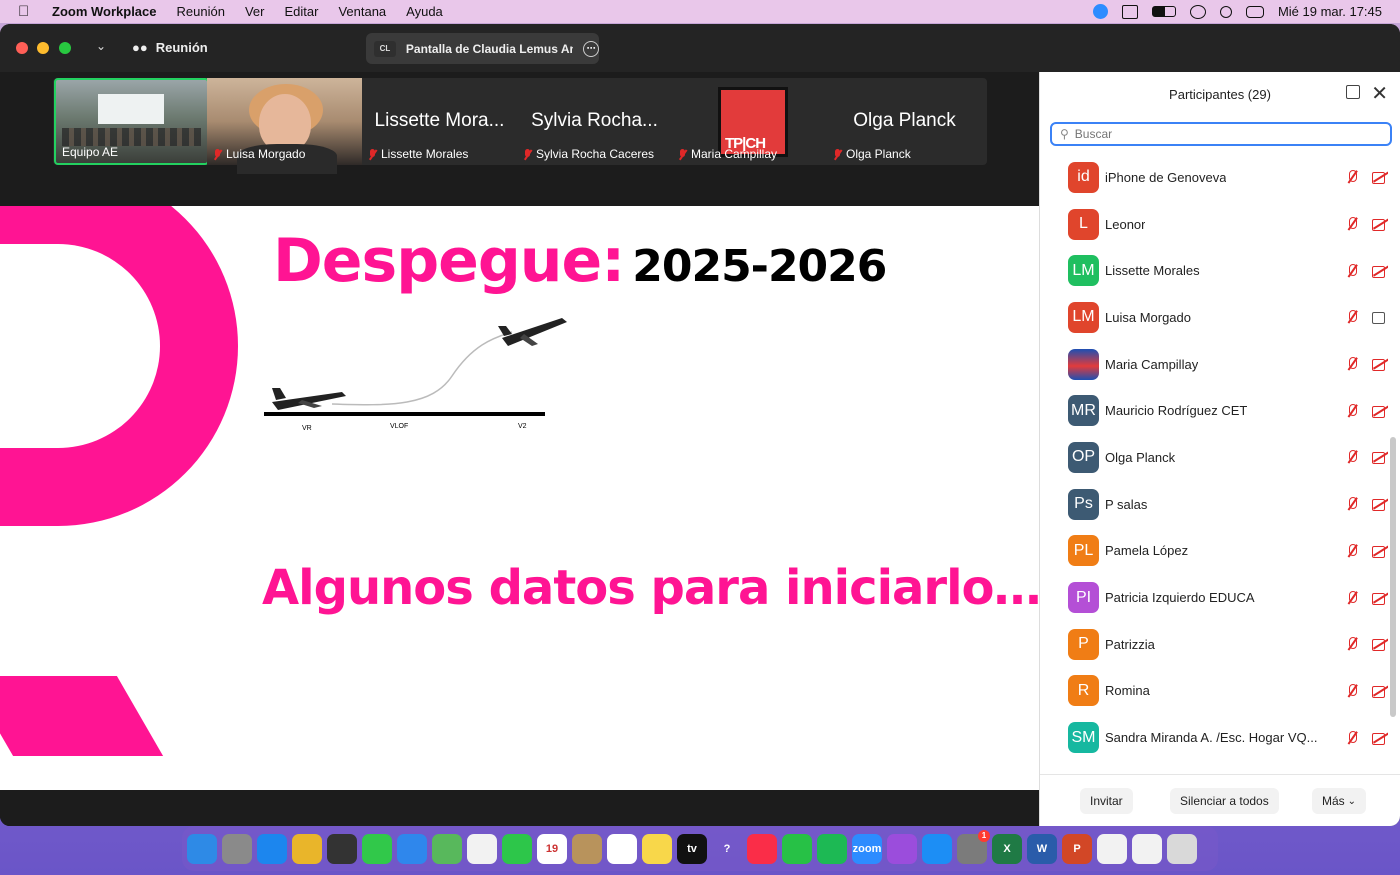 This screenshot has height=875, width=1400. What do you see at coordinates (1393, 577) in the screenshot?
I see `participant-list-scrollbar` at bounding box center [1393, 577].